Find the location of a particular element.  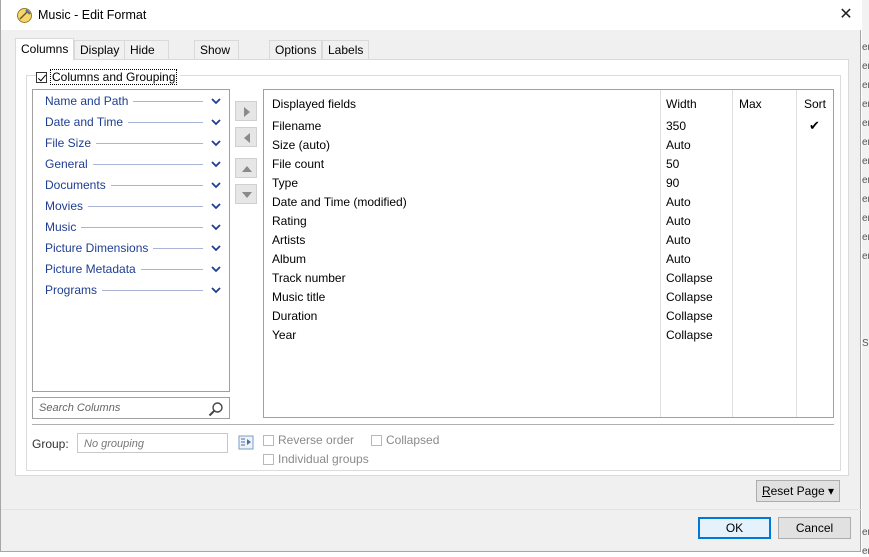

category-label: Picture Metadata is located at coordinates (90, 269).